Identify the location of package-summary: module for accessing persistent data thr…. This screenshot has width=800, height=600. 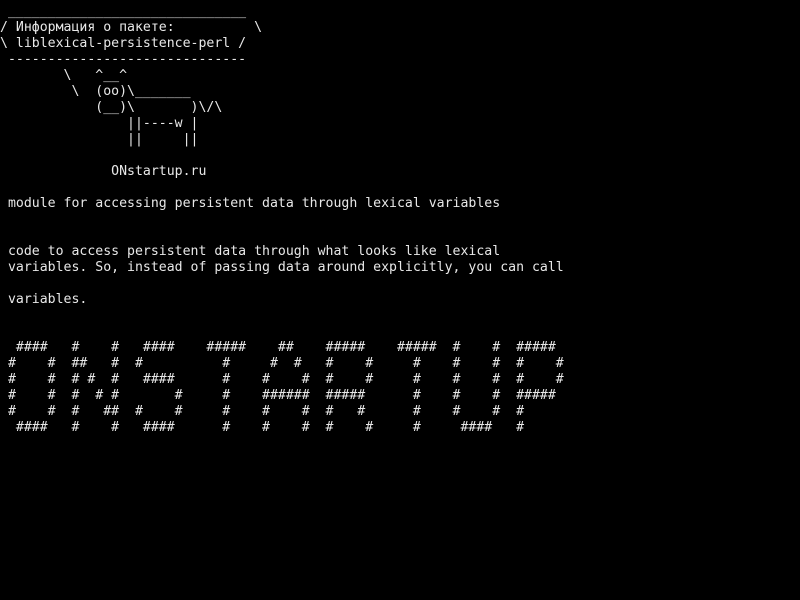
(250, 203).